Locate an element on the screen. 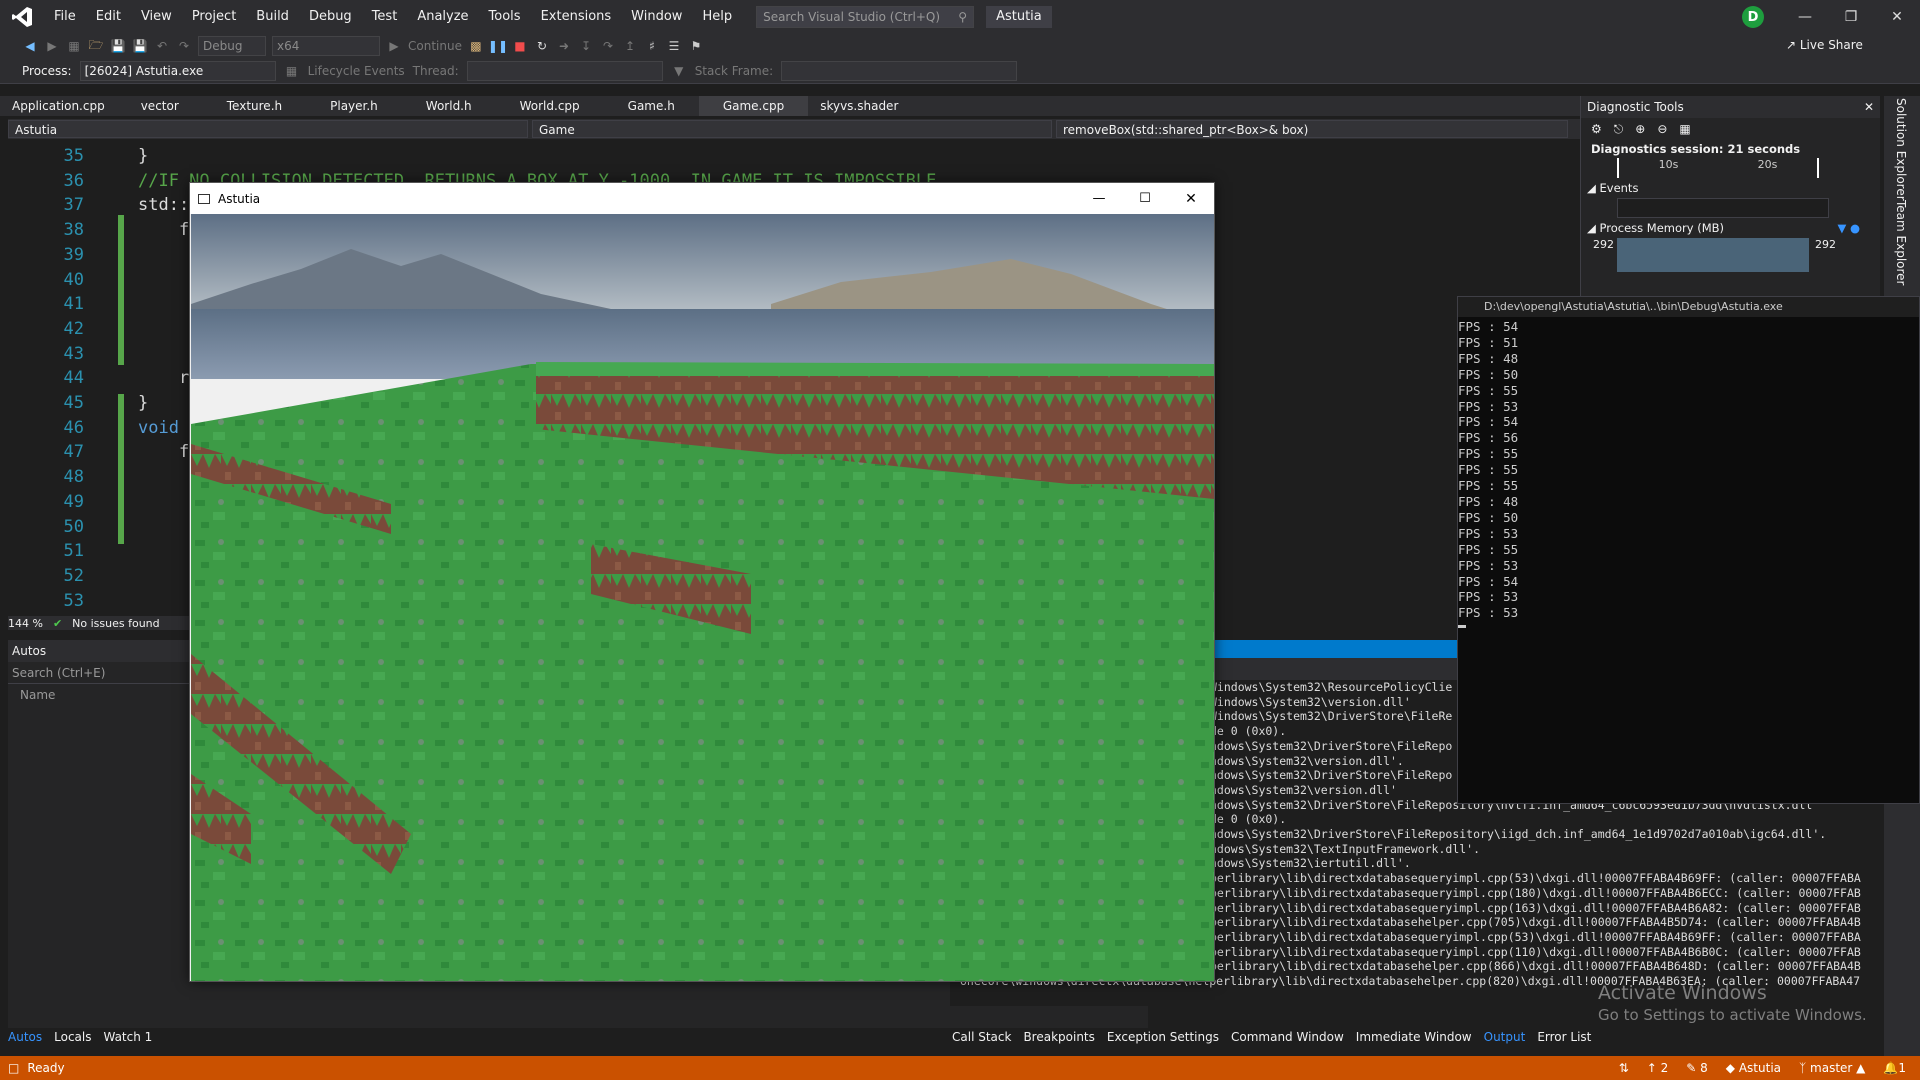 This screenshot has width=1920, height=1080. snapshot-marker-icon: ▼ ● is located at coordinates (1848, 228).